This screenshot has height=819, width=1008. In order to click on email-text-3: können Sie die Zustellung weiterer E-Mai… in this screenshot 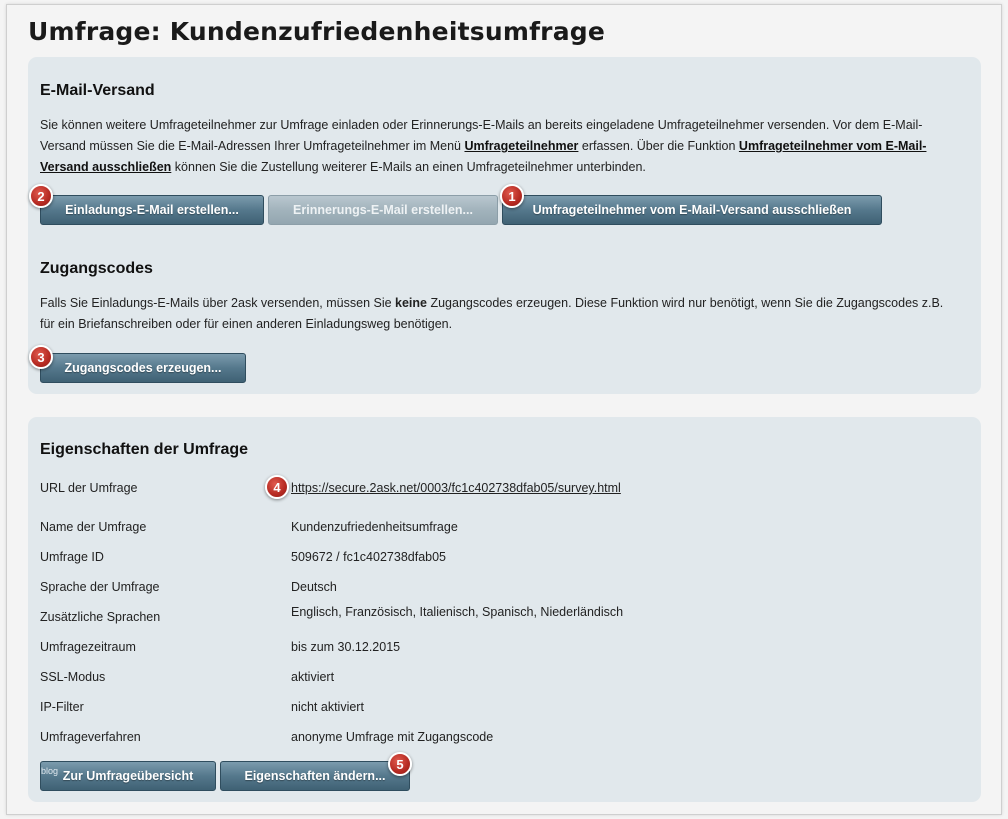, I will do `click(408, 167)`.